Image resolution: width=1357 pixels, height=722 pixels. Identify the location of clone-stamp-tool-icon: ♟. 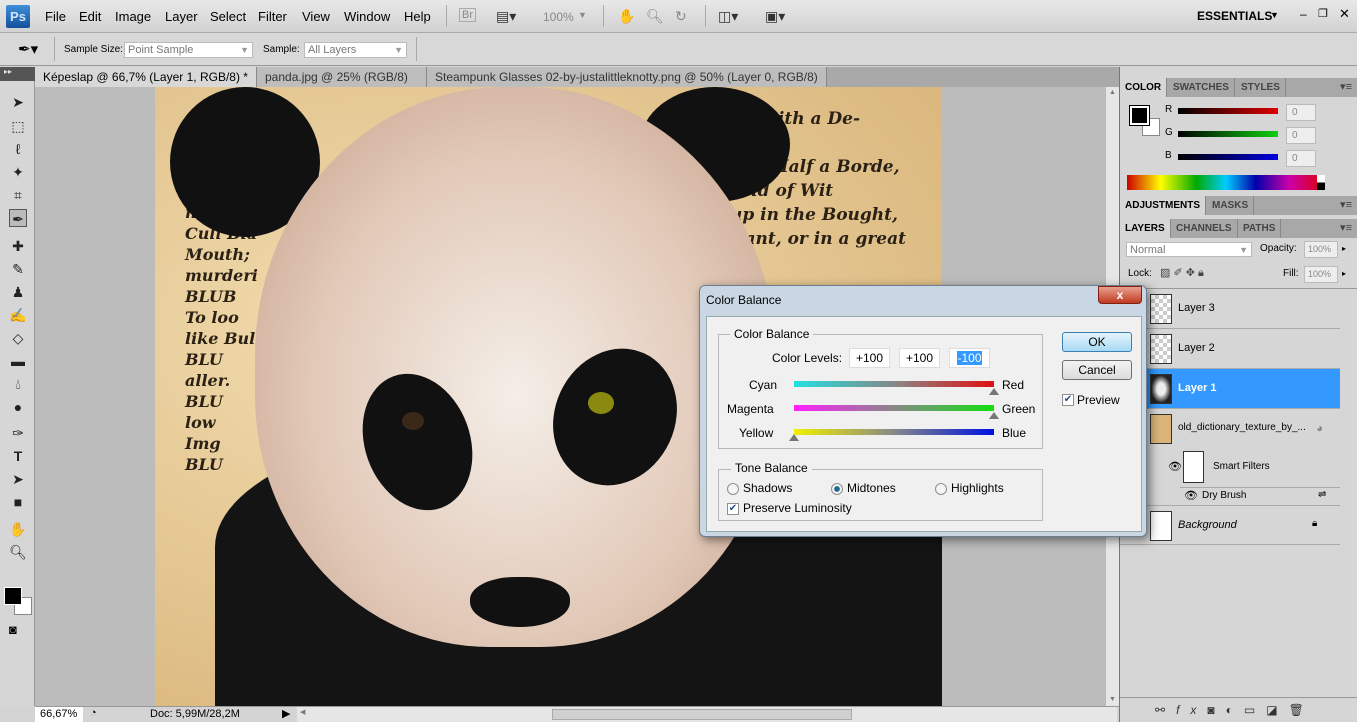
(18, 292).